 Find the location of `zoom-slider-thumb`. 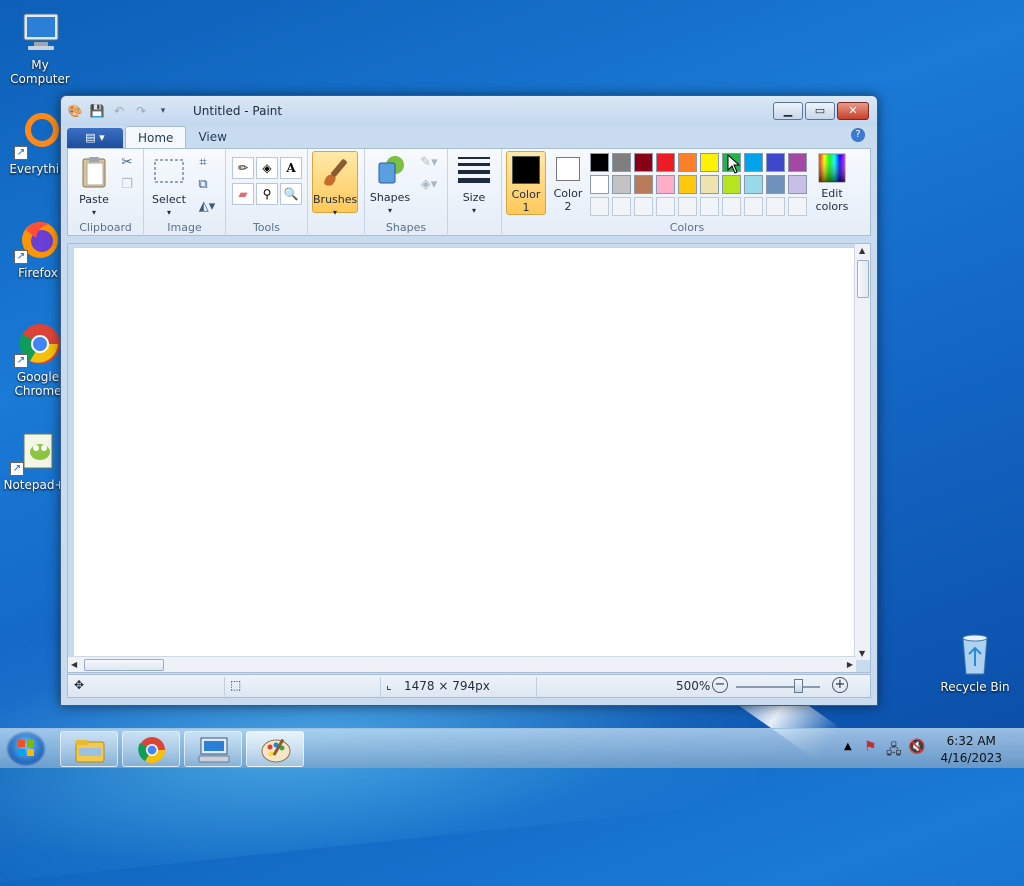

zoom-slider-thumb is located at coordinates (798, 686).